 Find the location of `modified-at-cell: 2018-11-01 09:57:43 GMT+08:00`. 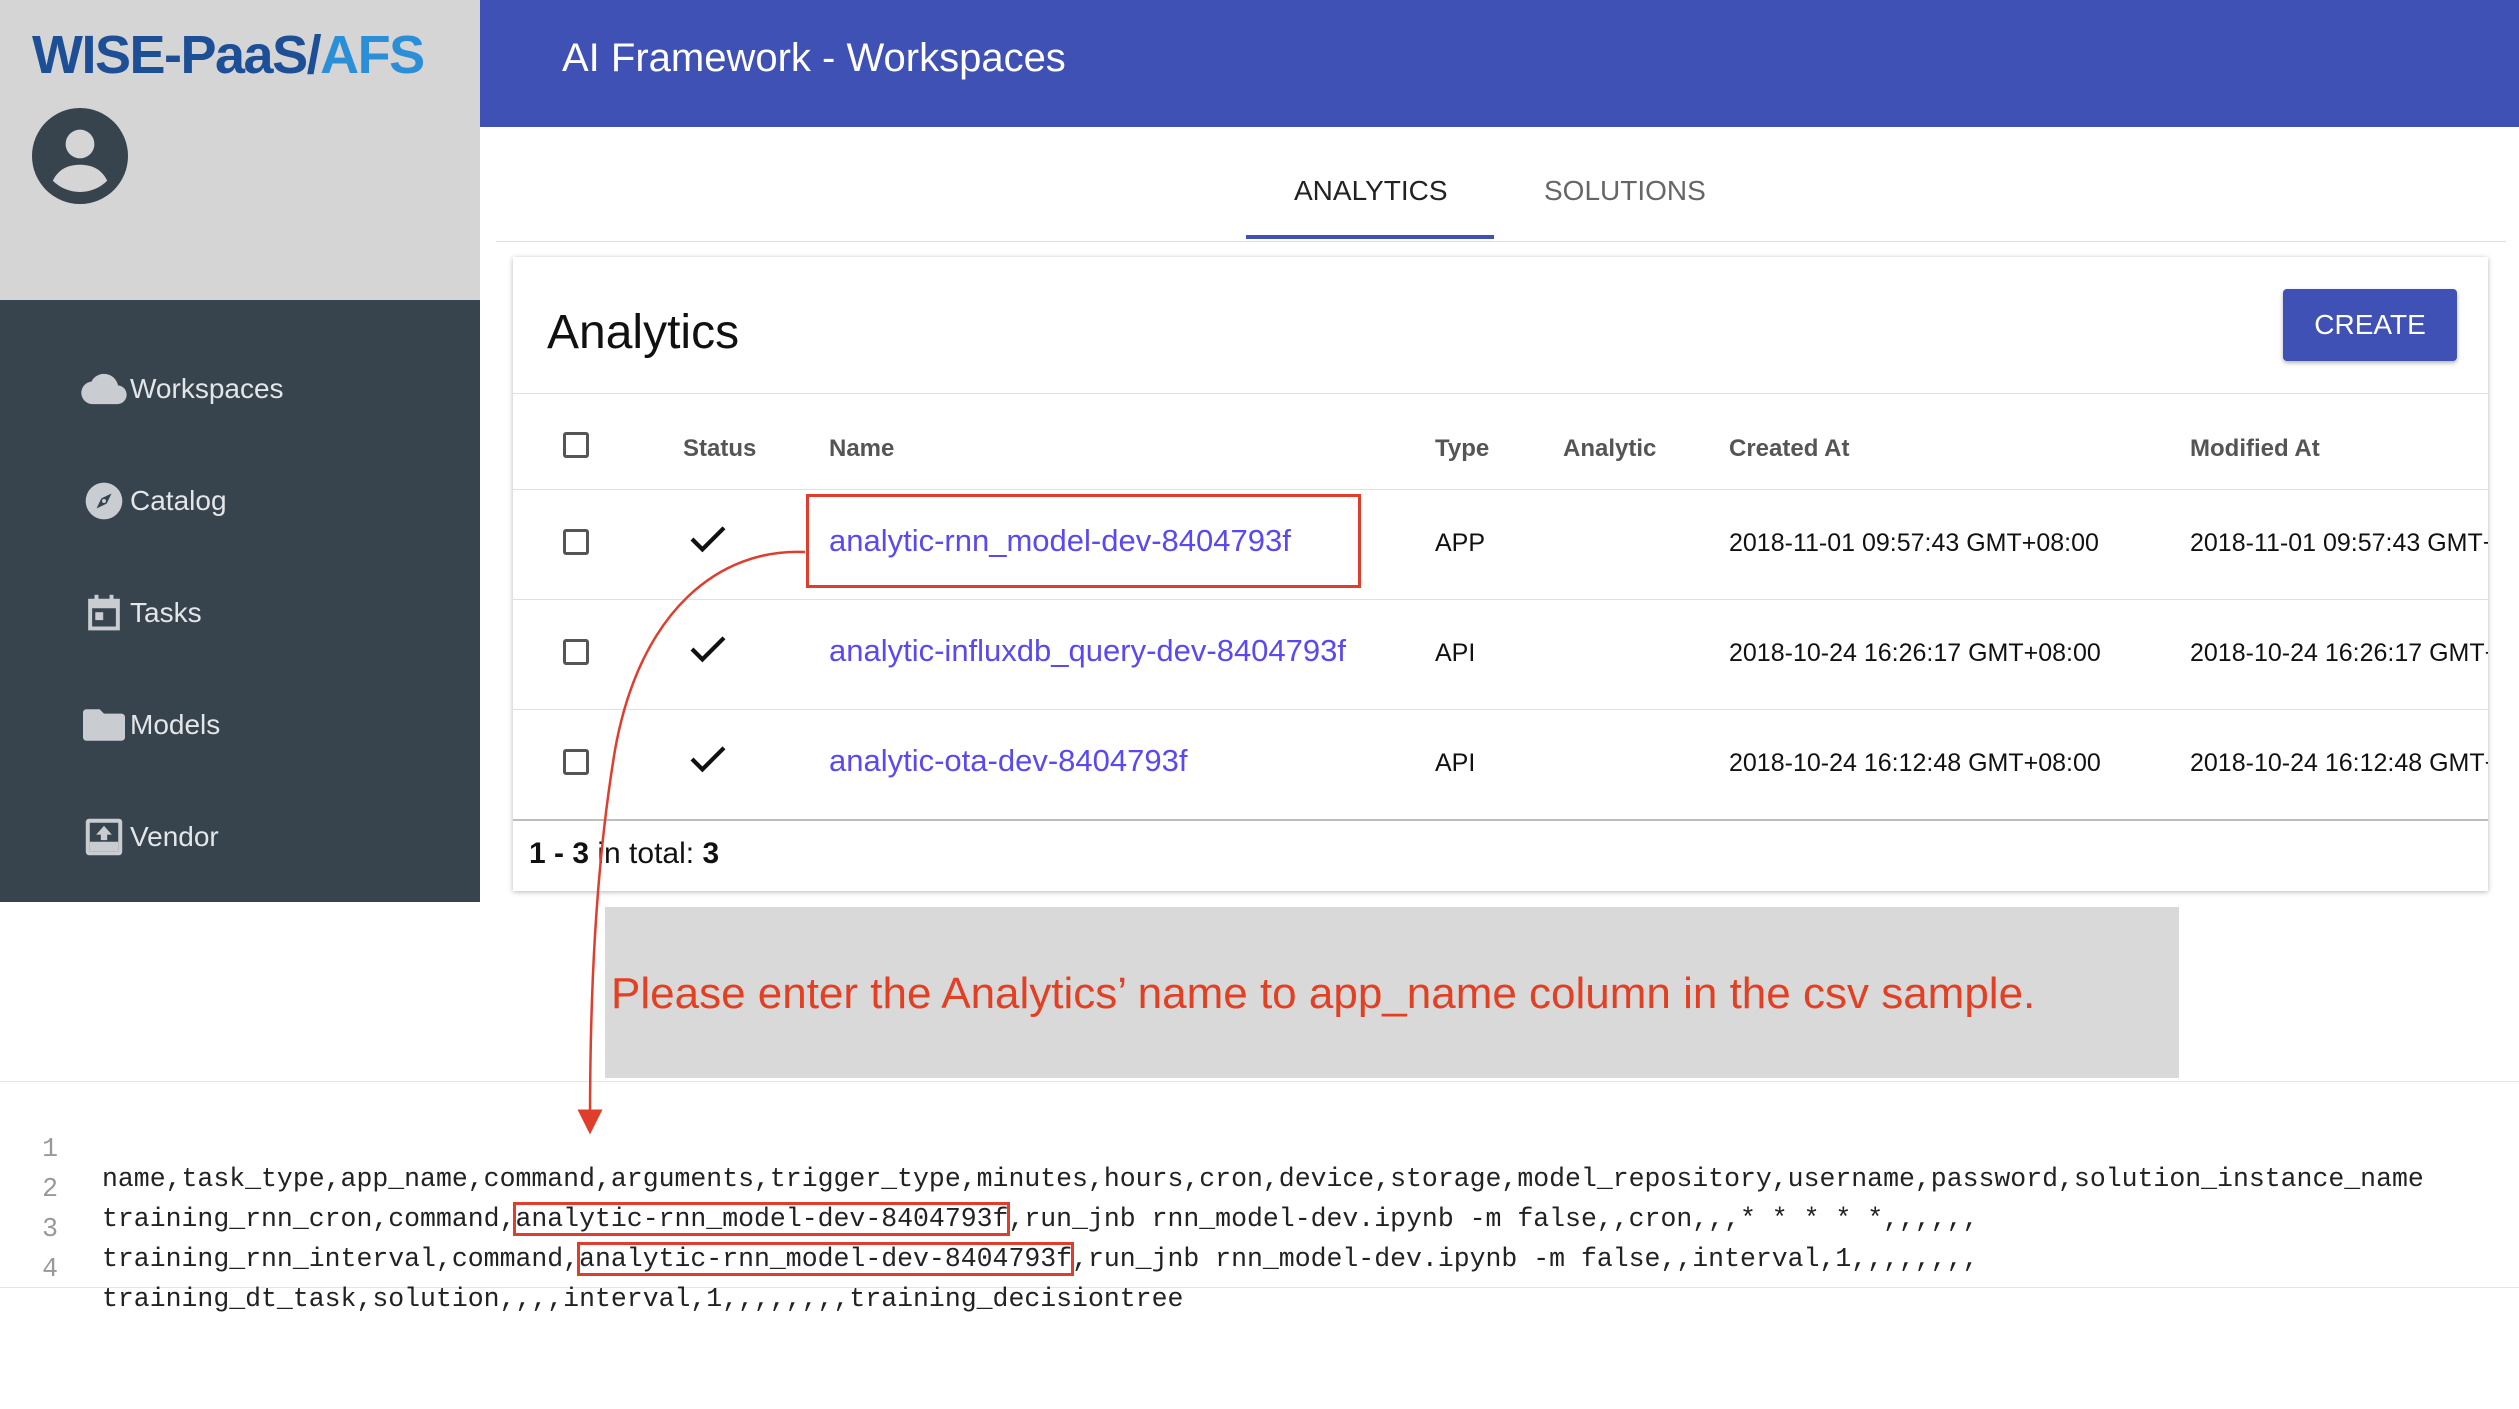

modified-at-cell: 2018-11-01 09:57:43 GMT+08:00 is located at coordinates (2339, 543).